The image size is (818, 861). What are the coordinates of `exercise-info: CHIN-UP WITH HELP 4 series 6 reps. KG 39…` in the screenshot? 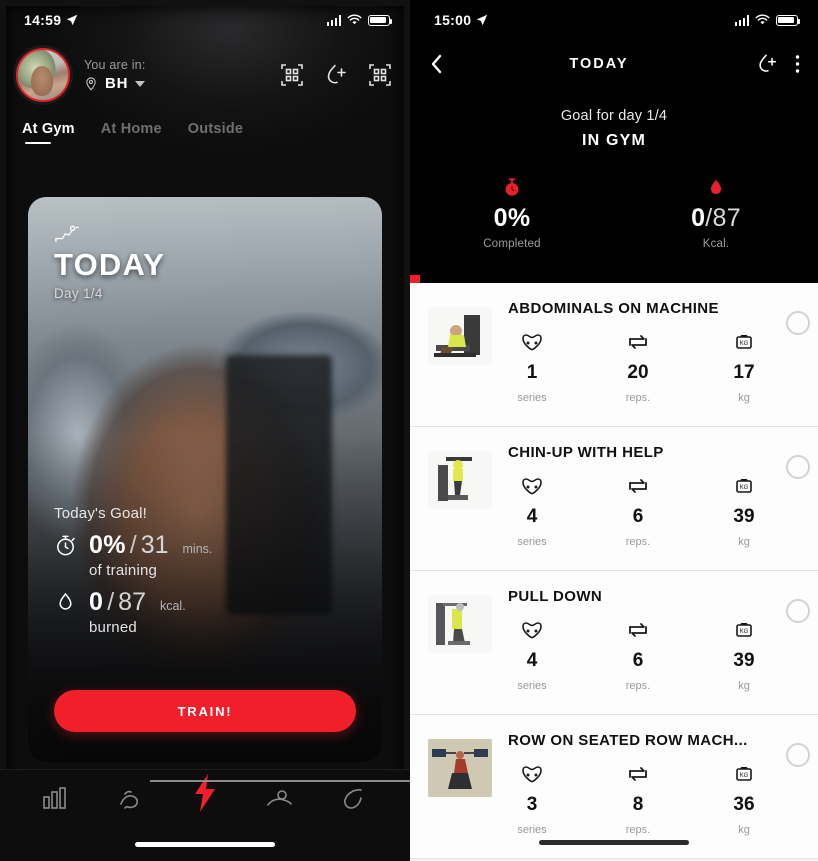 It's located at (639, 494).